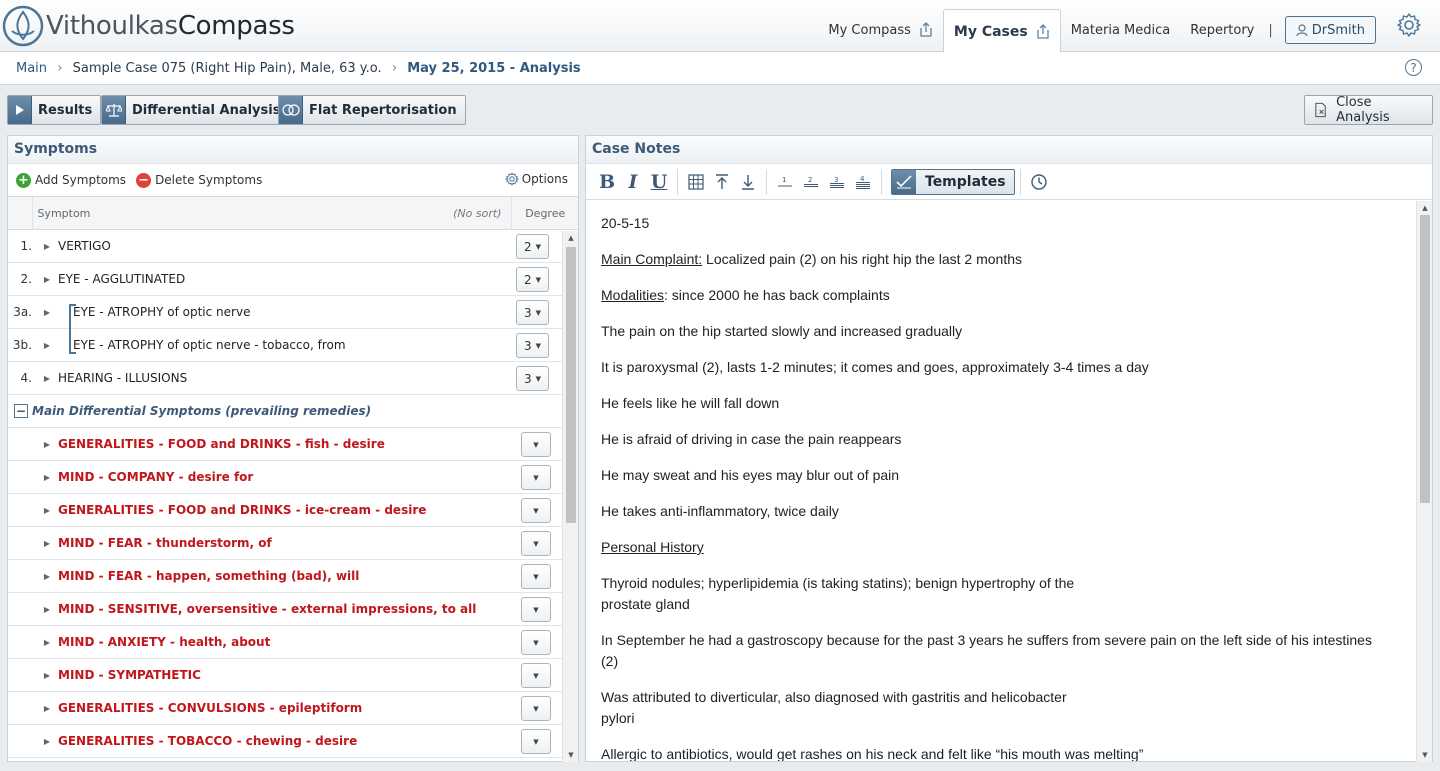  Describe the element at coordinates (1425, 755) in the screenshot. I see `scroll-down-icon: ▼` at that location.